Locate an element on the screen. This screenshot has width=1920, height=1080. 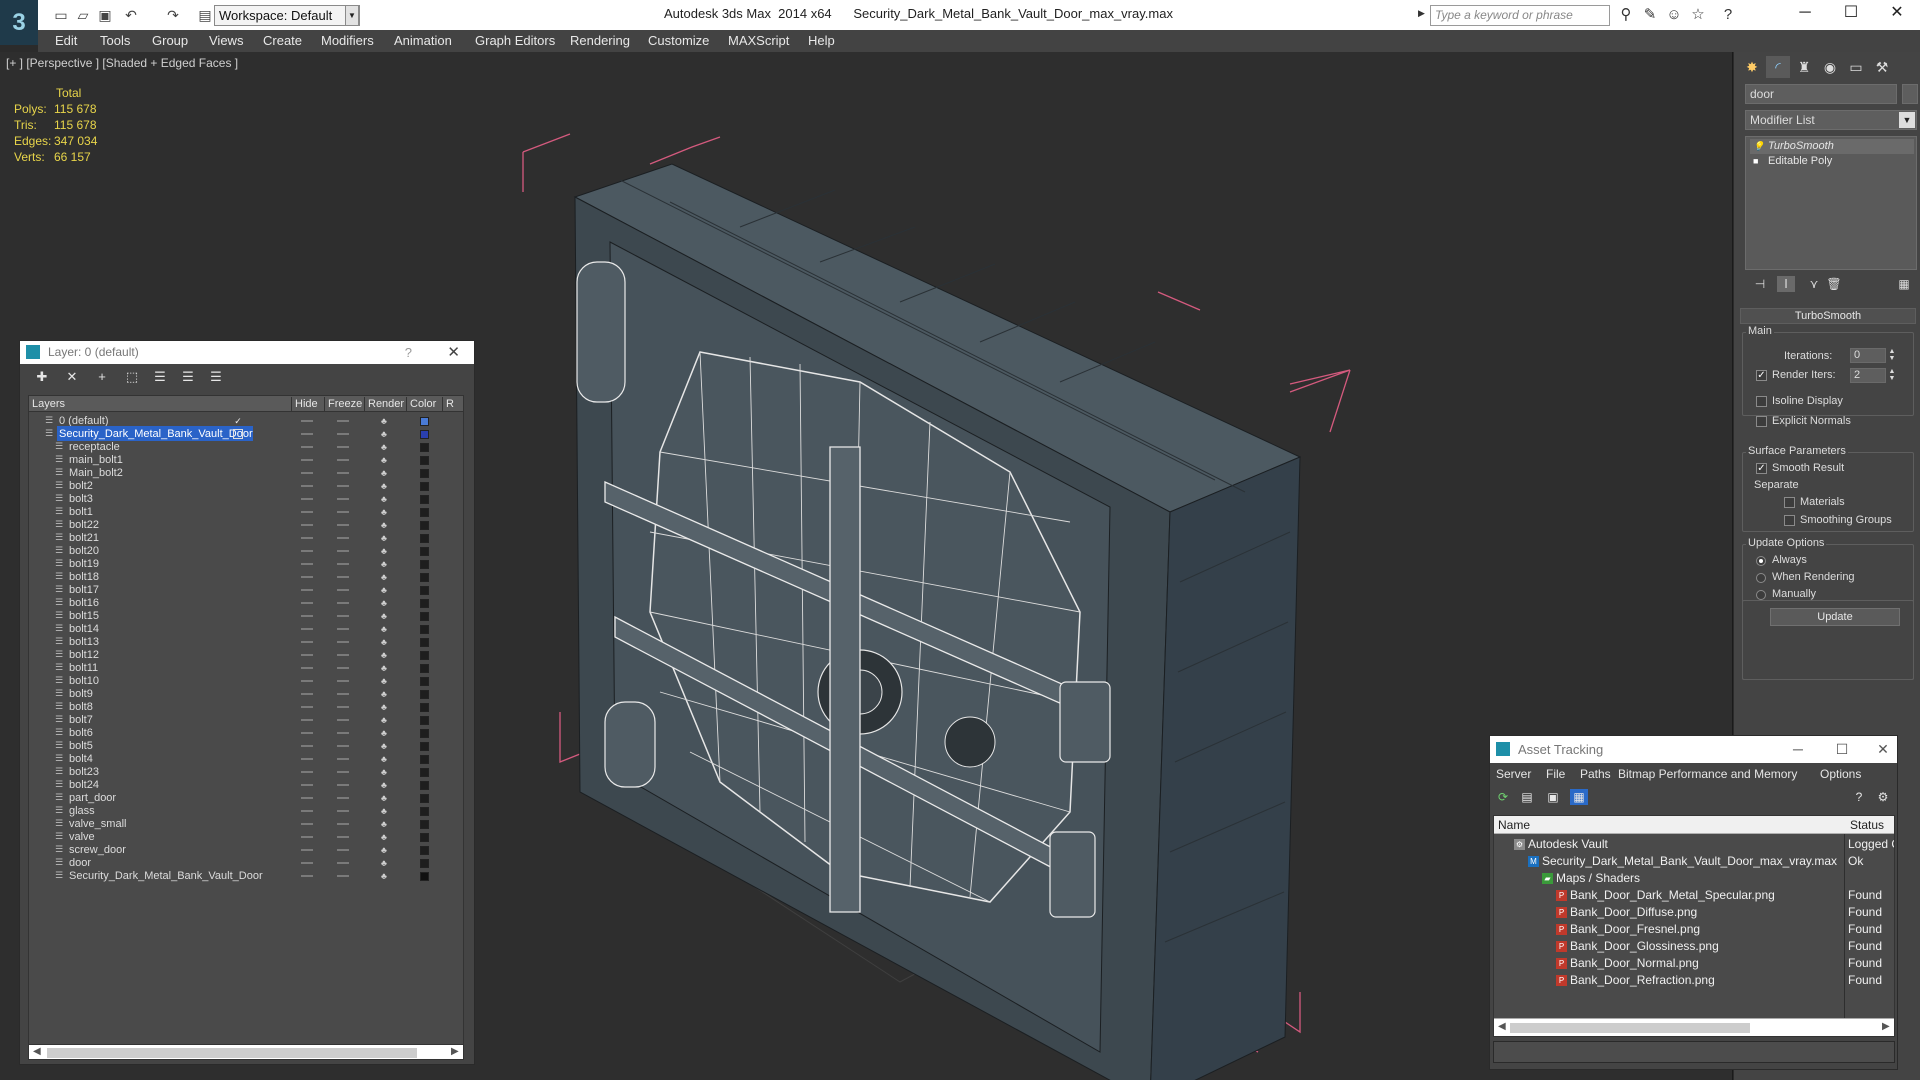
stack-item-editable-poly: ■ Editable Poly is located at coordinates (1832, 161).